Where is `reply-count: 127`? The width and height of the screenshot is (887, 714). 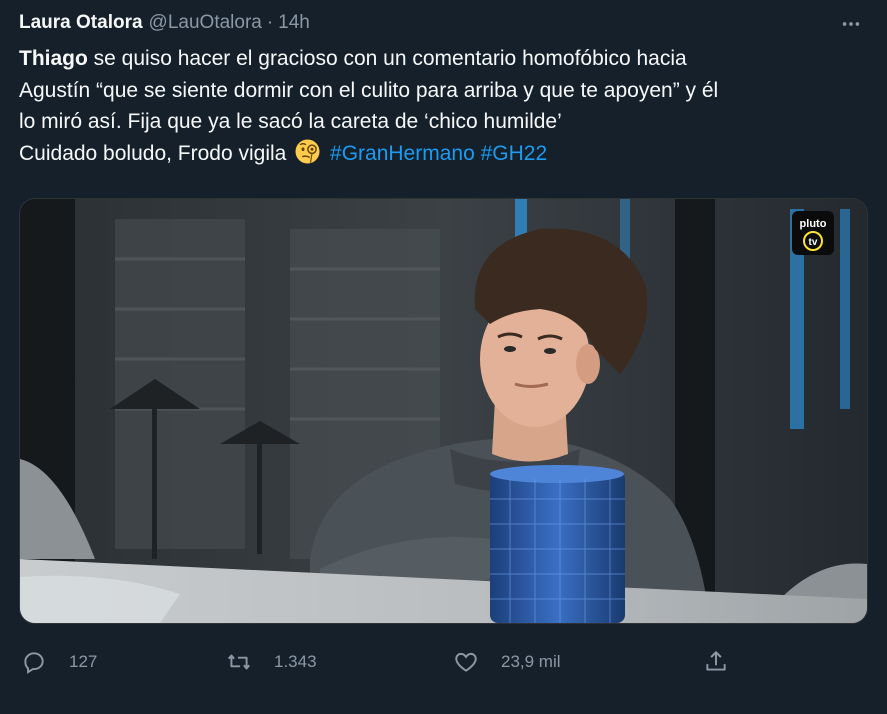 reply-count: 127 is located at coordinates (83, 661).